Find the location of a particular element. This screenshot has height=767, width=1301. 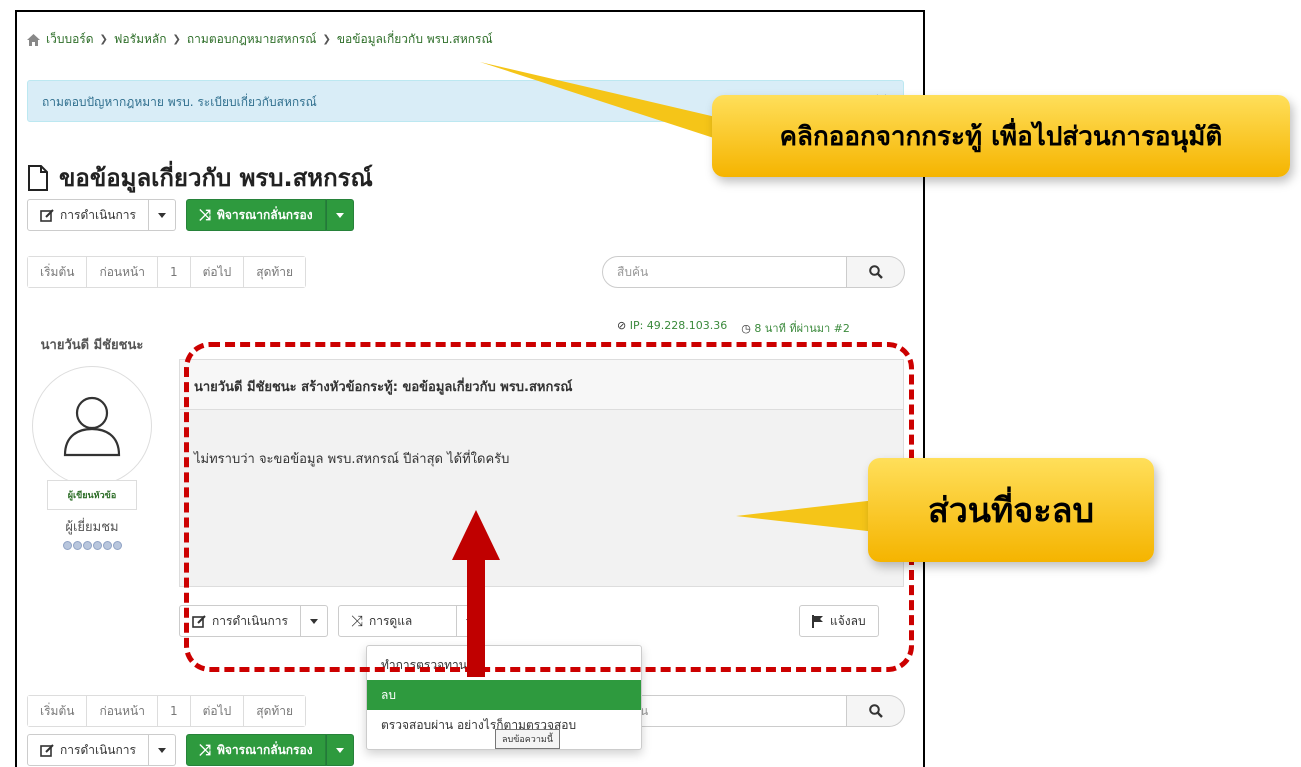

up-arrow-icon is located at coordinates (476, 593).